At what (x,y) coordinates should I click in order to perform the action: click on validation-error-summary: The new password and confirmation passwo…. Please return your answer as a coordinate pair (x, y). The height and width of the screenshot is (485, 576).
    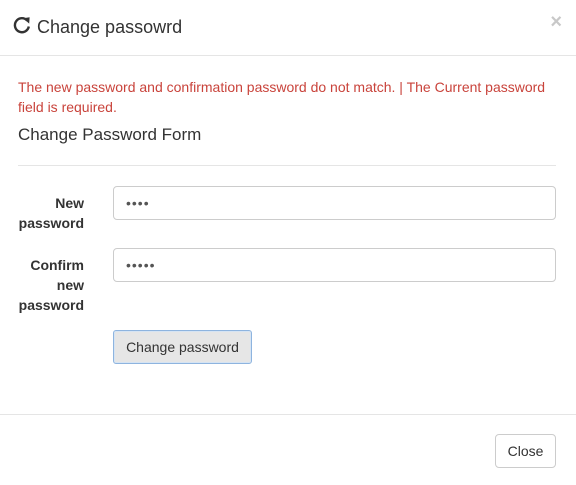
    Looking at the image, I should click on (282, 97).